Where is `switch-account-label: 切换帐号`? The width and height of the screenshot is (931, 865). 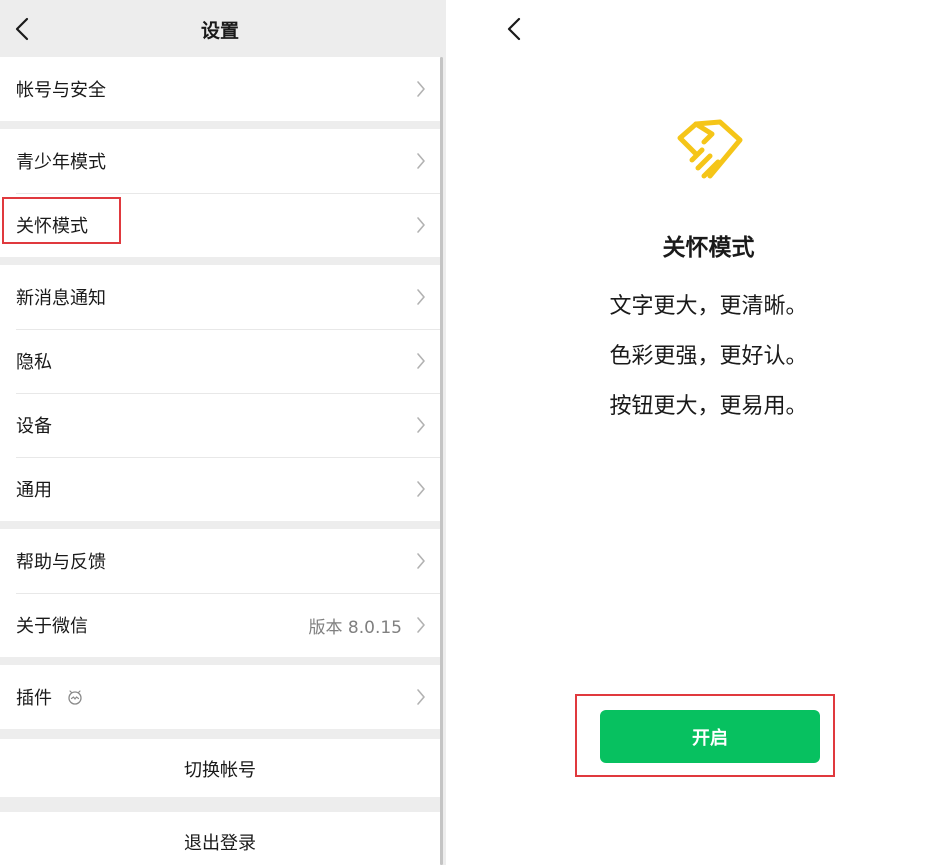
switch-account-label: 切换帐号 is located at coordinates (220, 770).